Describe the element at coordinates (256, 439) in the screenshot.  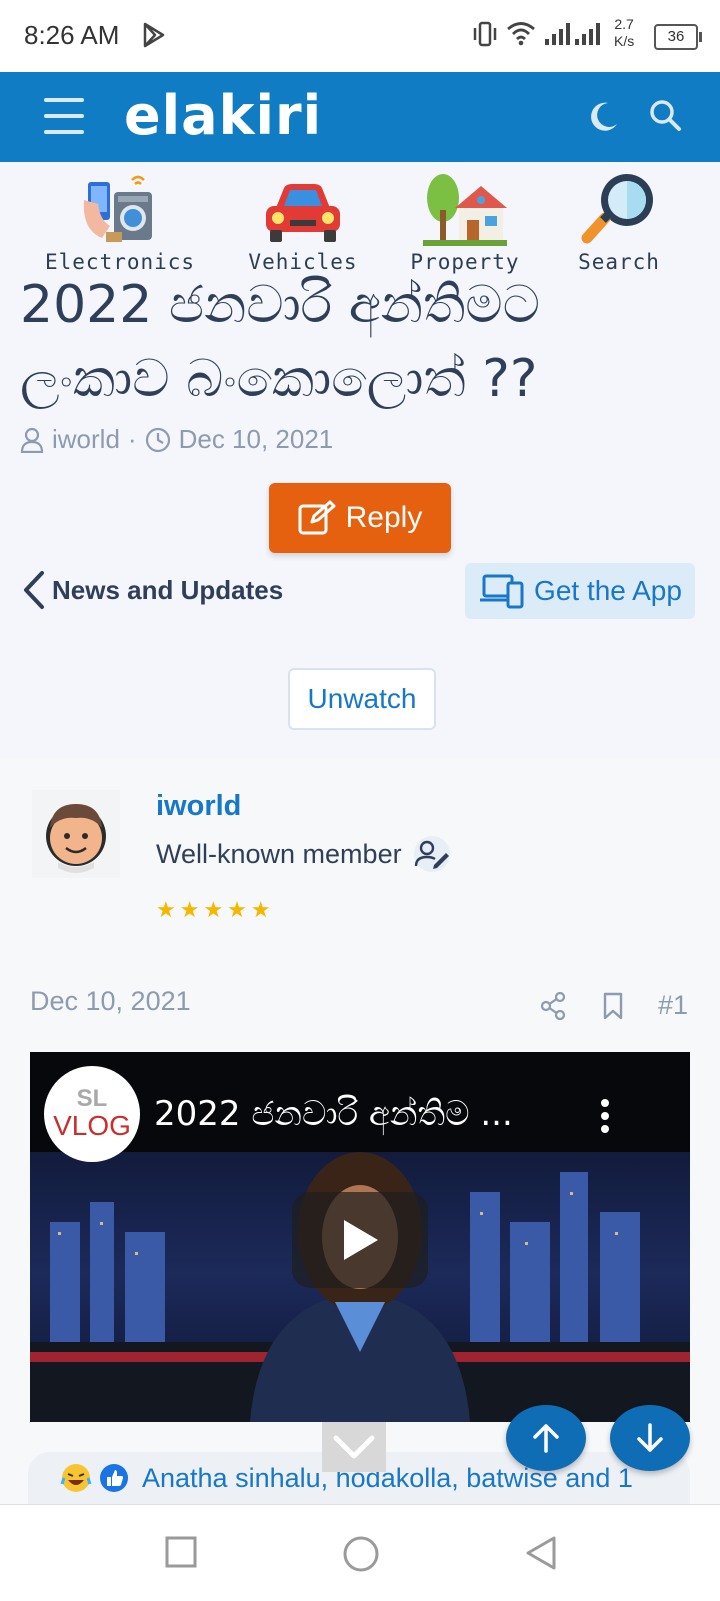
I see `thread-date-link: Dec 10, 2021` at that location.